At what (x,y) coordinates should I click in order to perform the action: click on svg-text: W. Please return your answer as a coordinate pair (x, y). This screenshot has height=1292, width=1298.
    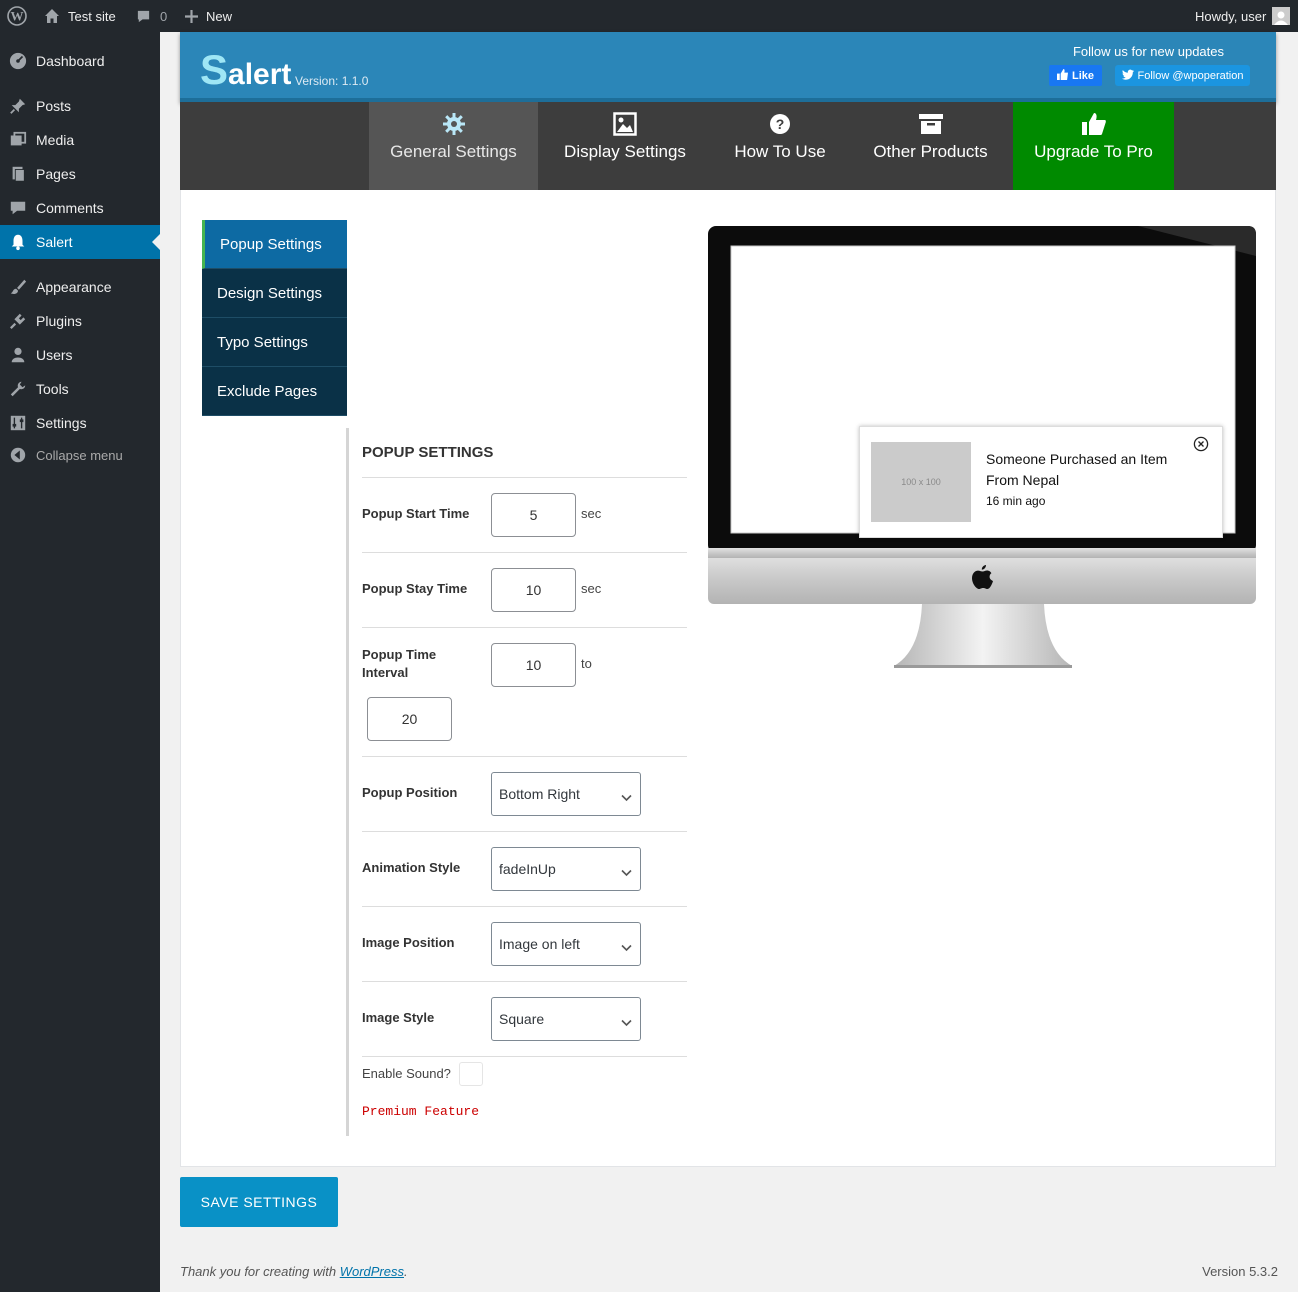
    Looking at the image, I should click on (17, 16).